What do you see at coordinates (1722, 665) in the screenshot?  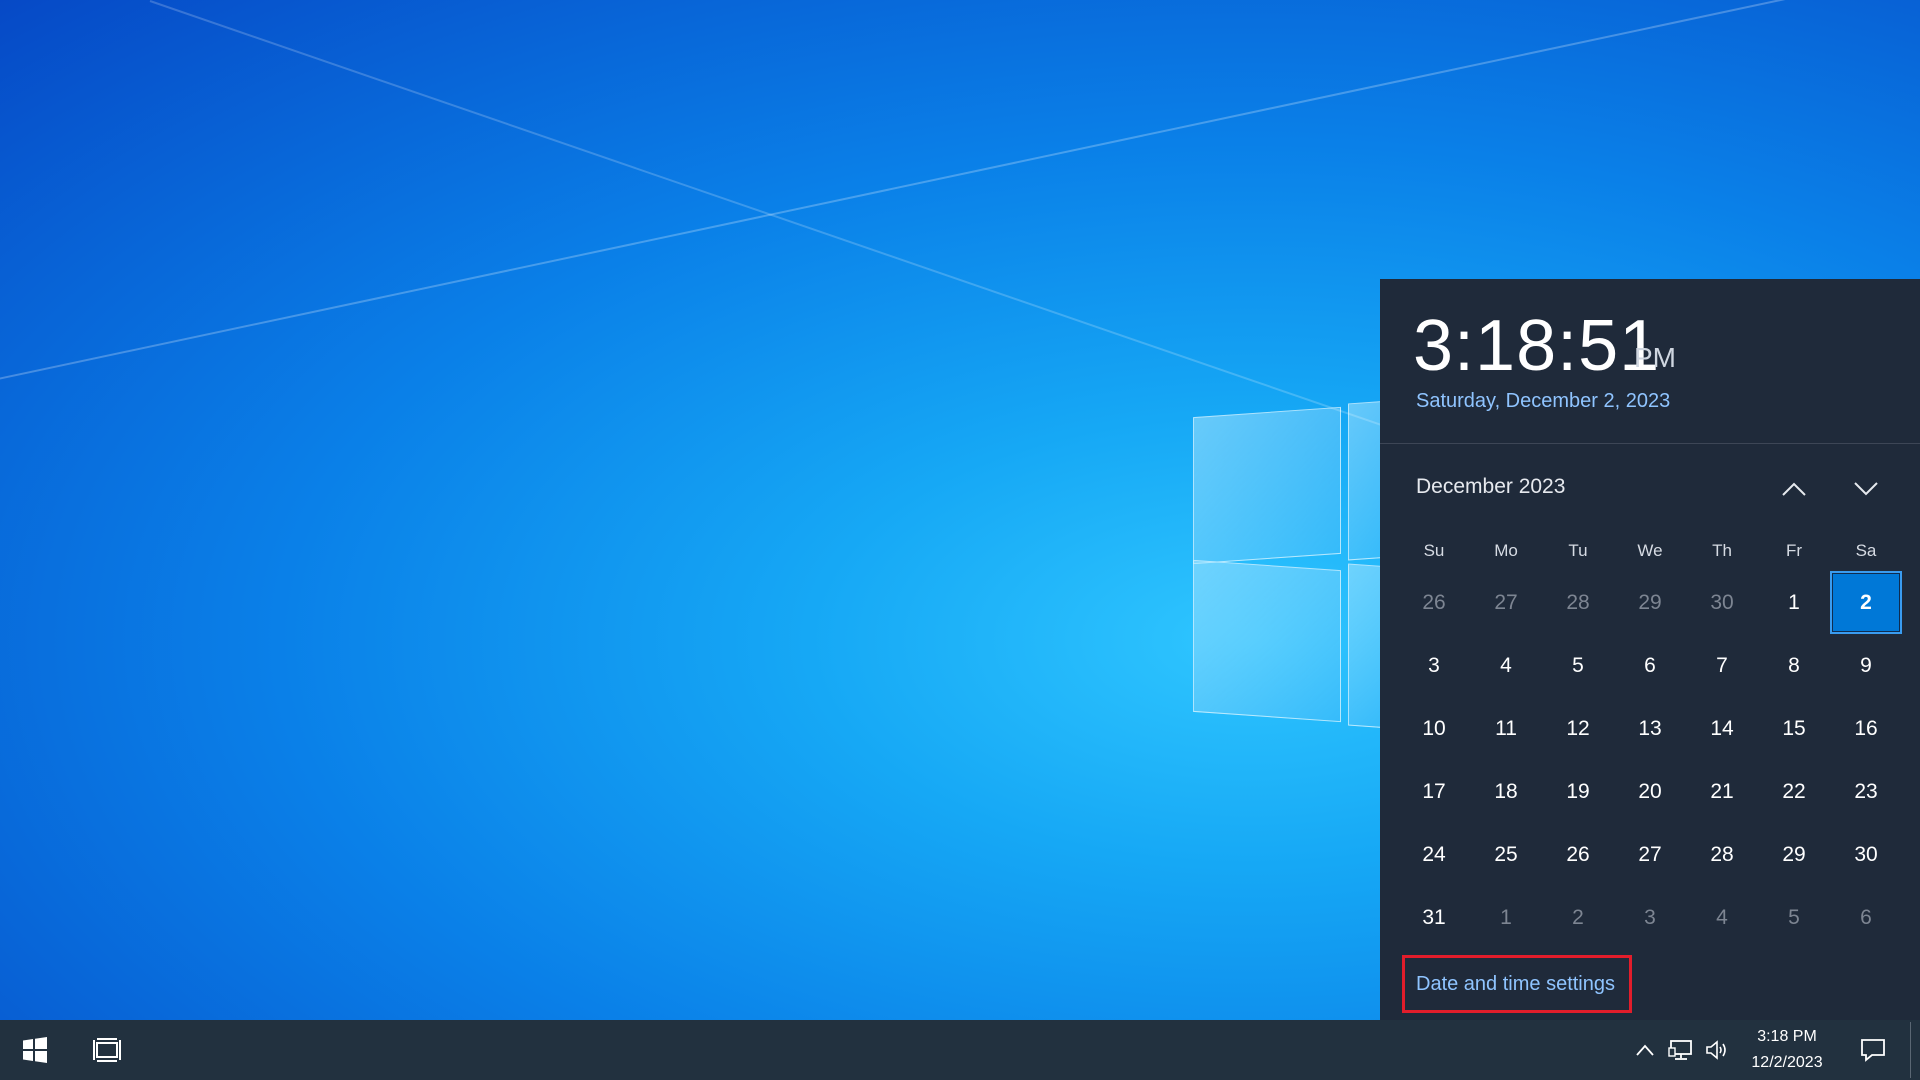 I see `calendar-day: 7` at bounding box center [1722, 665].